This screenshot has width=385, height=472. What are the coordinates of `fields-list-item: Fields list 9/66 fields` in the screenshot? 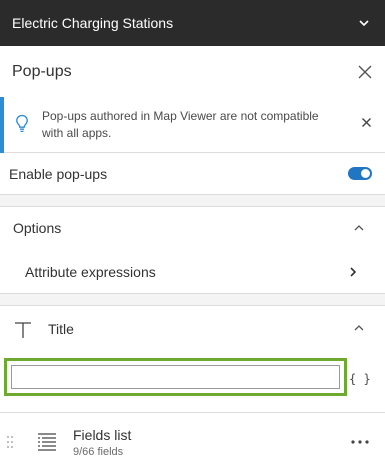 It's located at (192, 442).